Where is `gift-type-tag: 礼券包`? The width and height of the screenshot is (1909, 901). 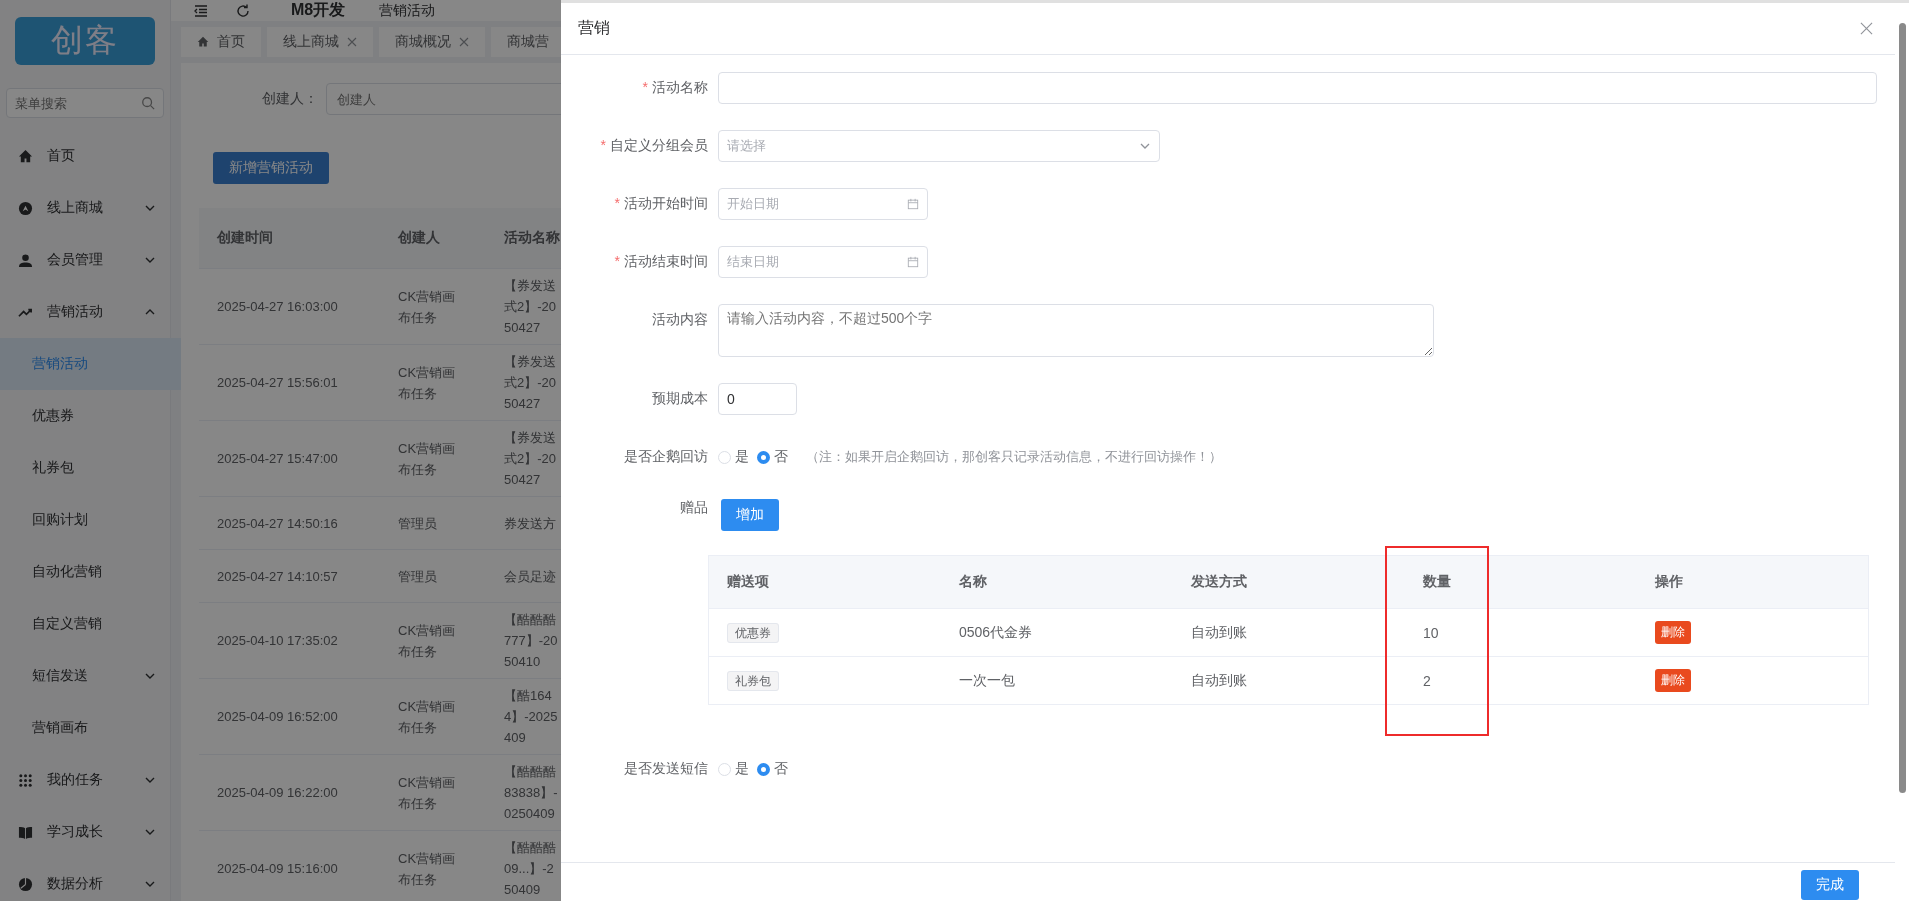 gift-type-tag: 礼券包 is located at coordinates (753, 680).